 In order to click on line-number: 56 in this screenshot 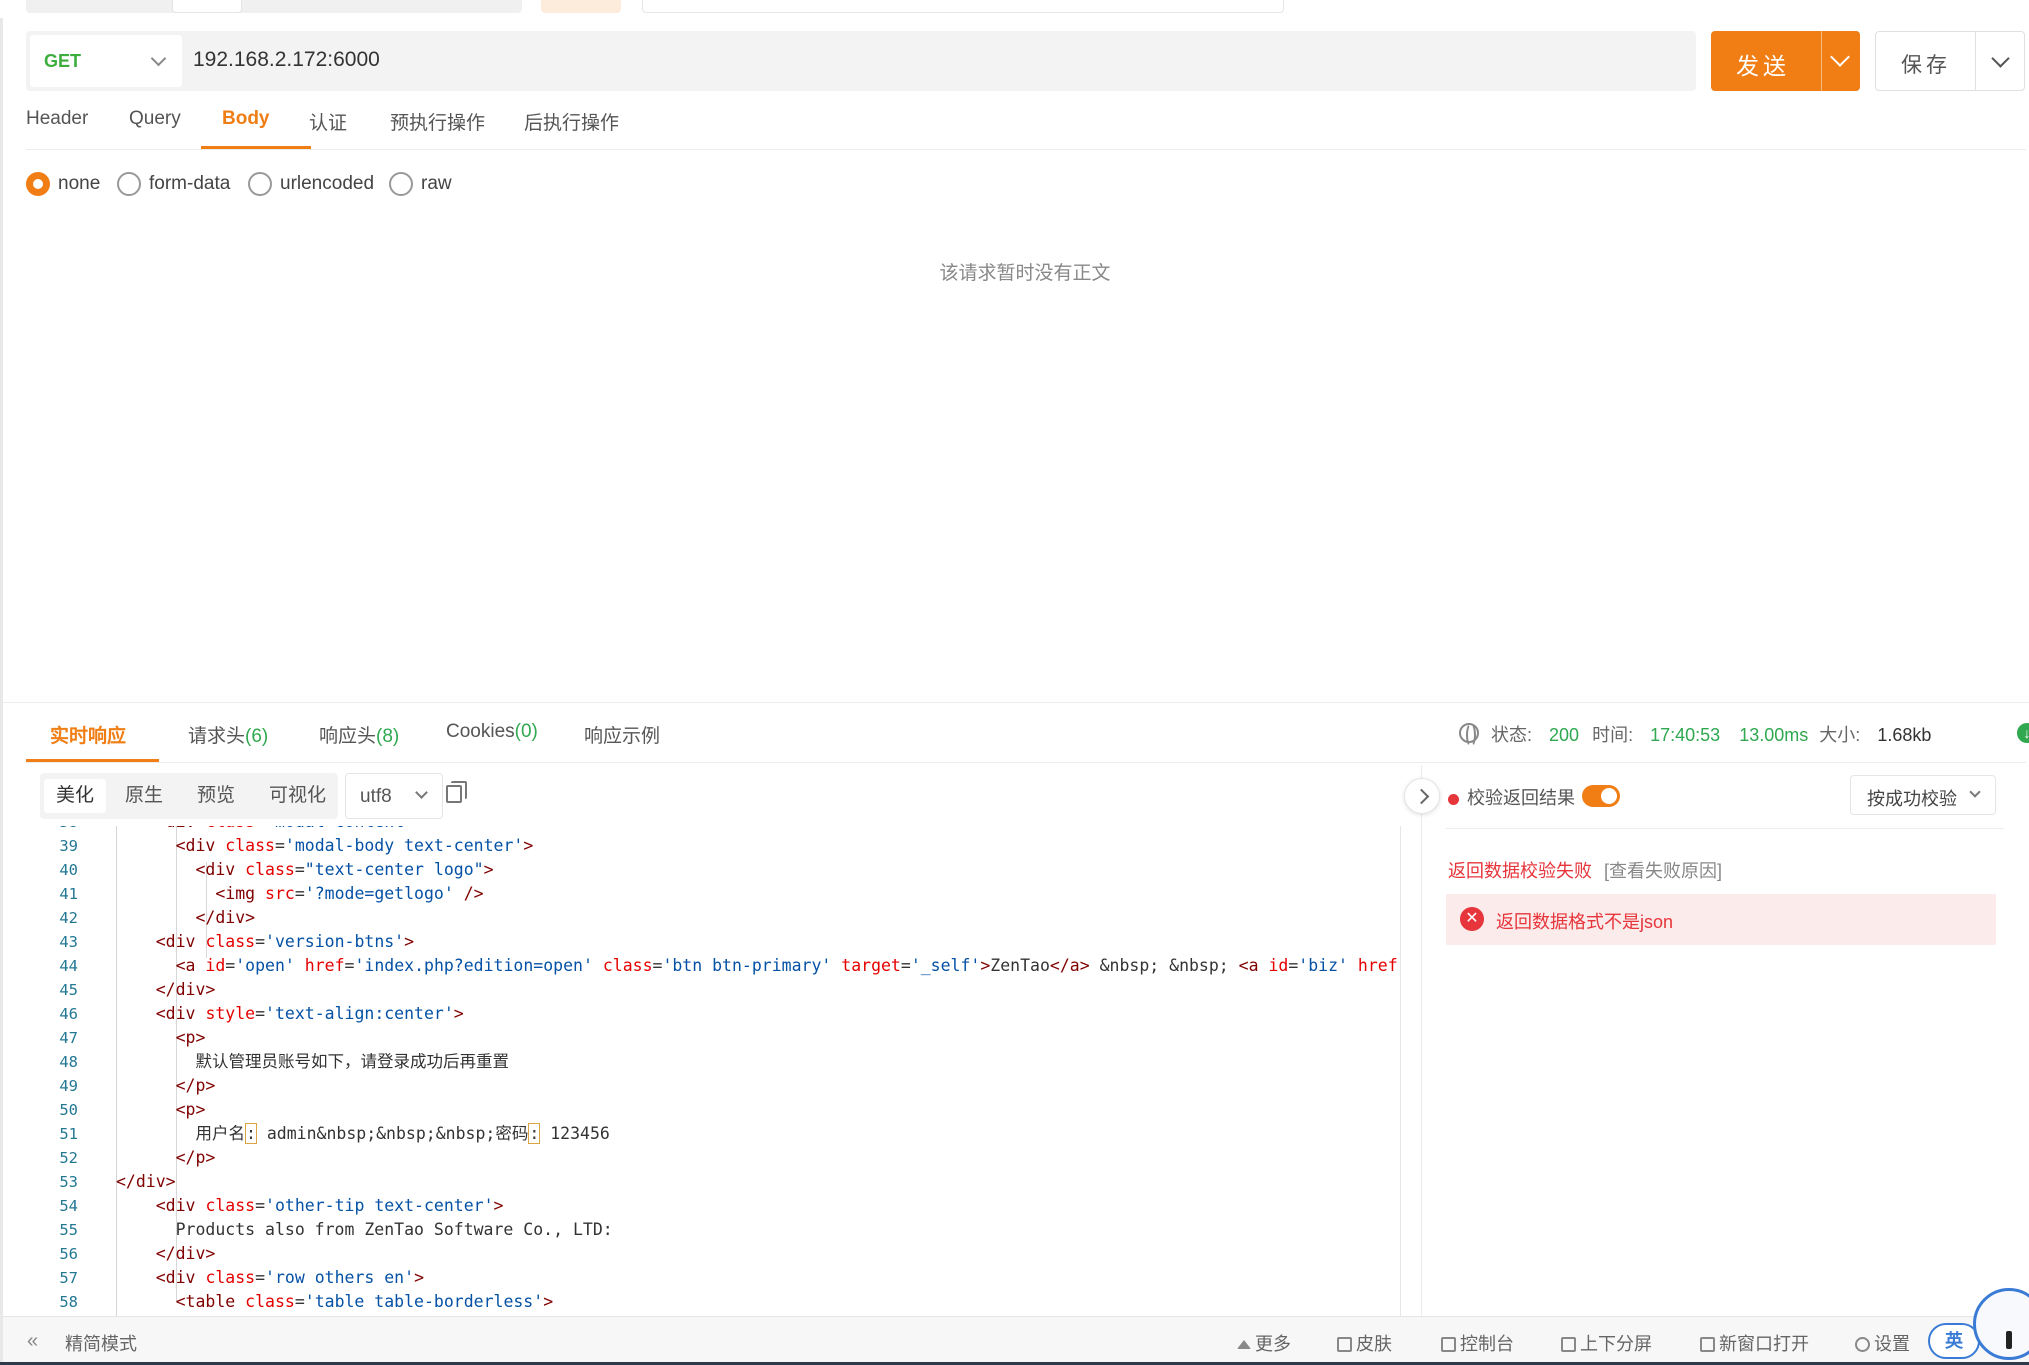, I will do `click(68, 1254)`.